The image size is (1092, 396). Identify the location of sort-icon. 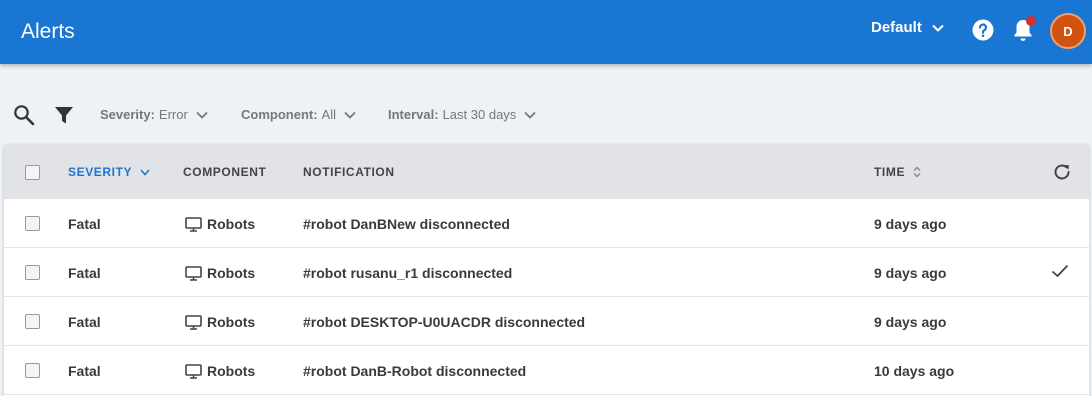
(917, 172).